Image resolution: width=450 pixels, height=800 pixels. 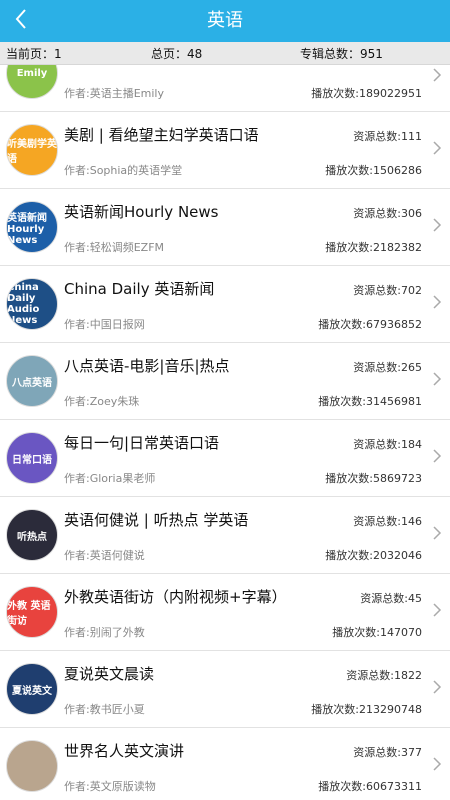 I want to click on album-title: 美剧 | 看绝望主妇学英语口语, so click(x=161, y=135).